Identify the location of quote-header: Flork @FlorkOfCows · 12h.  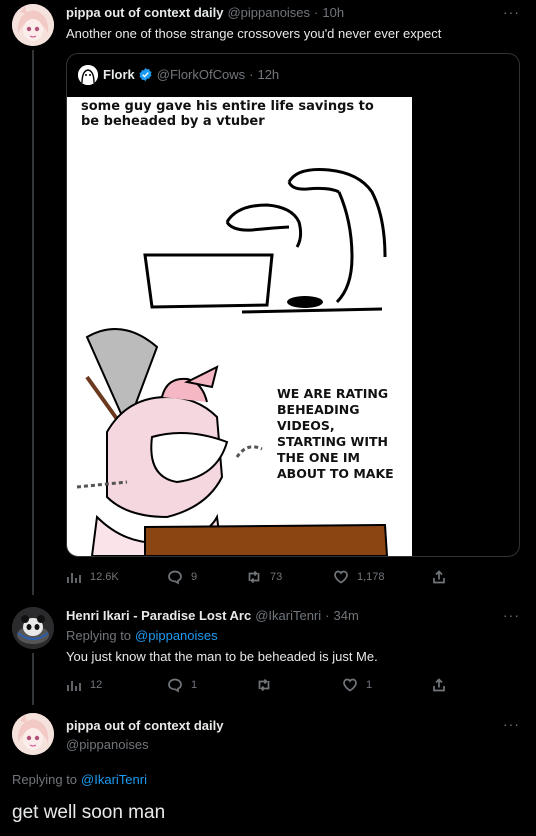
(191, 74).